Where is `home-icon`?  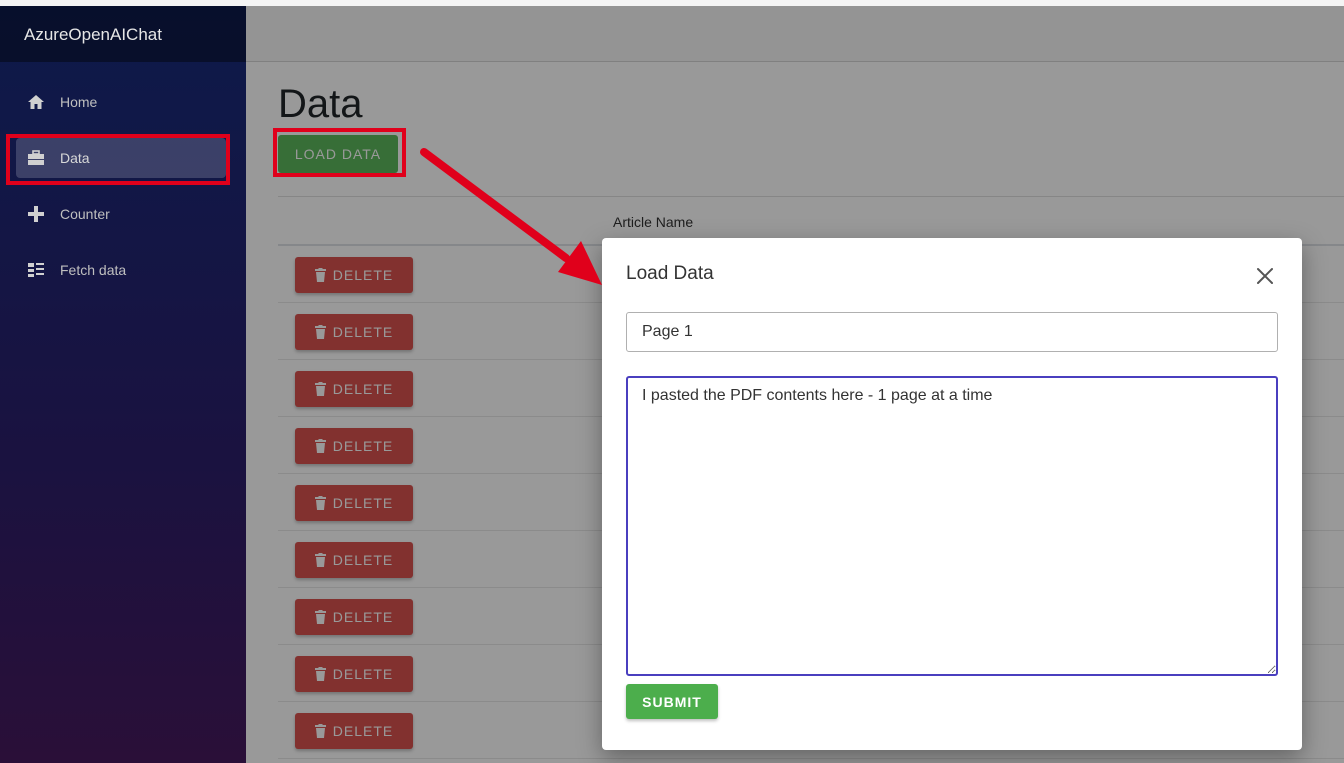 home-icon is located at coordinates (36, 102).